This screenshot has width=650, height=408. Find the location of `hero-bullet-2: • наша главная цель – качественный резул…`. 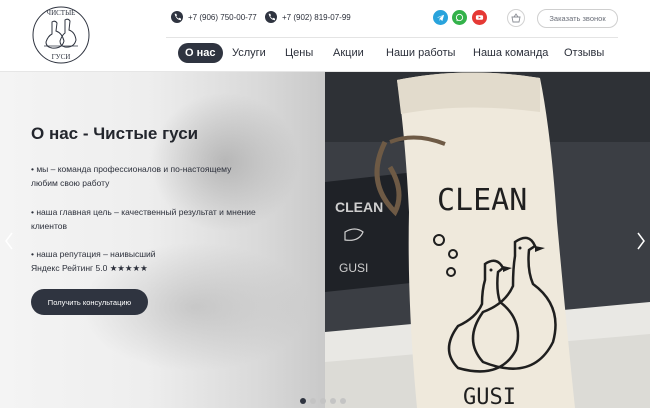

hero-bullet-2: • наша главная цель – качественный резул… is located at coordinates (161, 219).